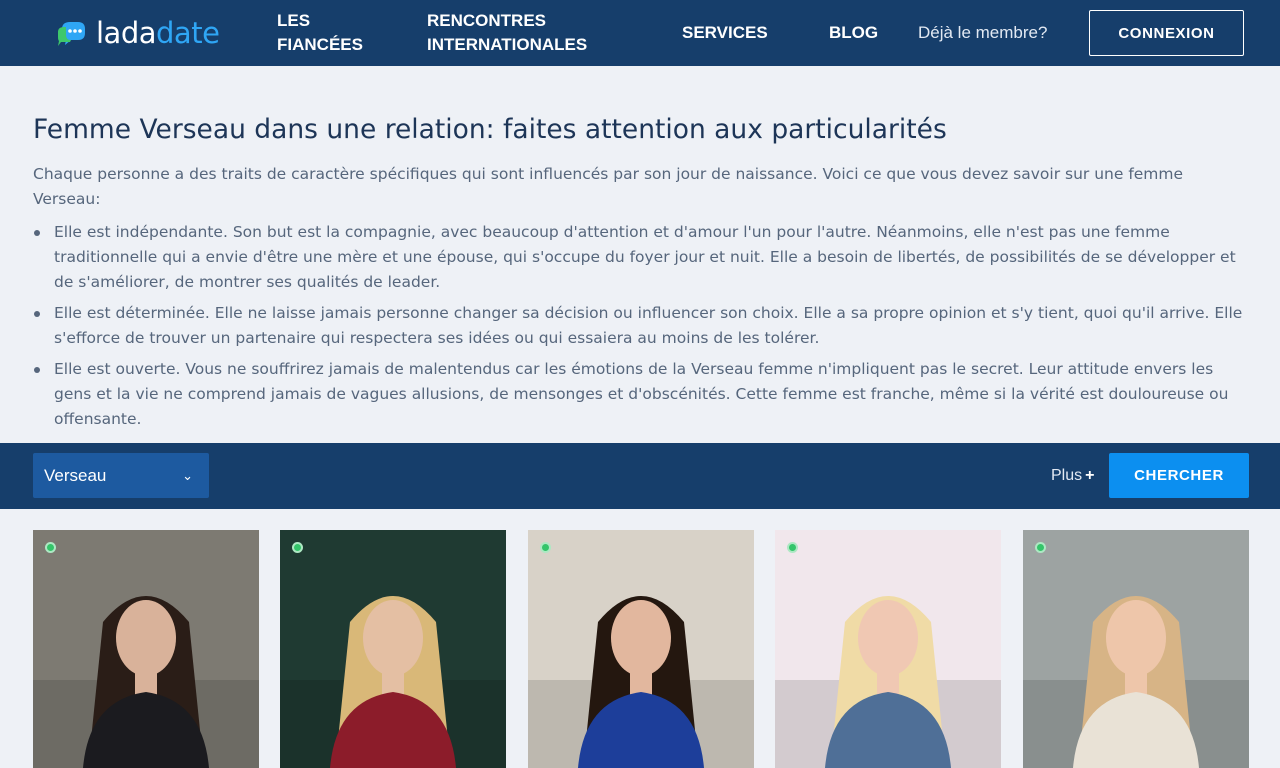  I want to click on search-filter-bar: Verseau ⌄ Plus + CHERCHER, so click(640, 476).